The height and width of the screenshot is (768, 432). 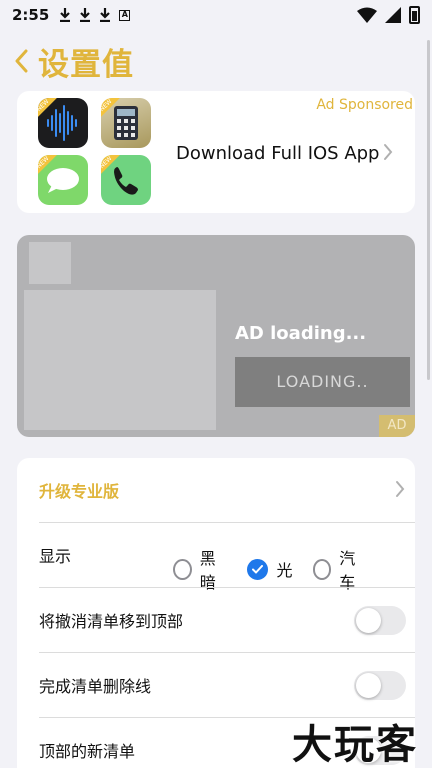 What do you see at coordinates (284, 570) in the screenshot?
I see `theme-option-label: 光` at bounding box center [284, 570].